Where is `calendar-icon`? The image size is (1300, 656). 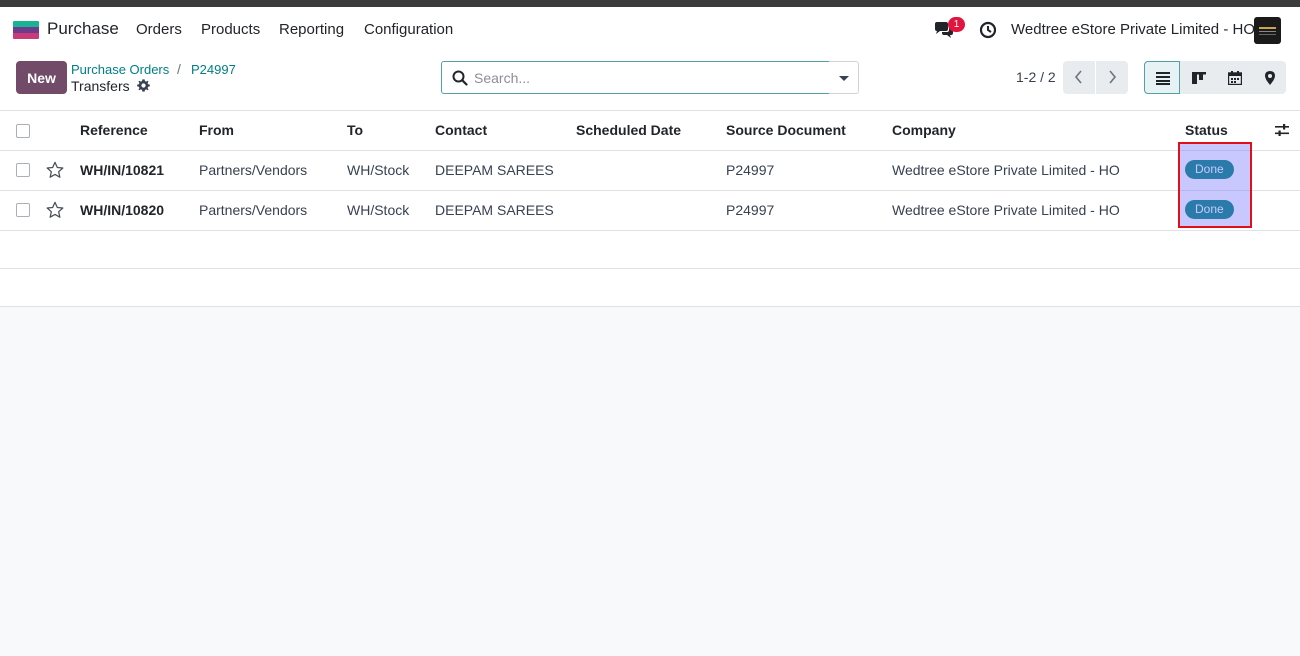 calendar-icon is located at coordinates (1235, 78).